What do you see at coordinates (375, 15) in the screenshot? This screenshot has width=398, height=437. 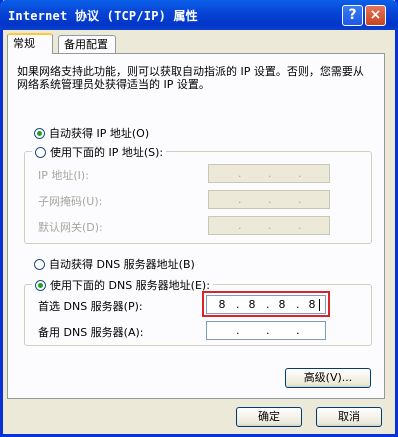 I see `close-button: ×` at bounding box center [375, 15].